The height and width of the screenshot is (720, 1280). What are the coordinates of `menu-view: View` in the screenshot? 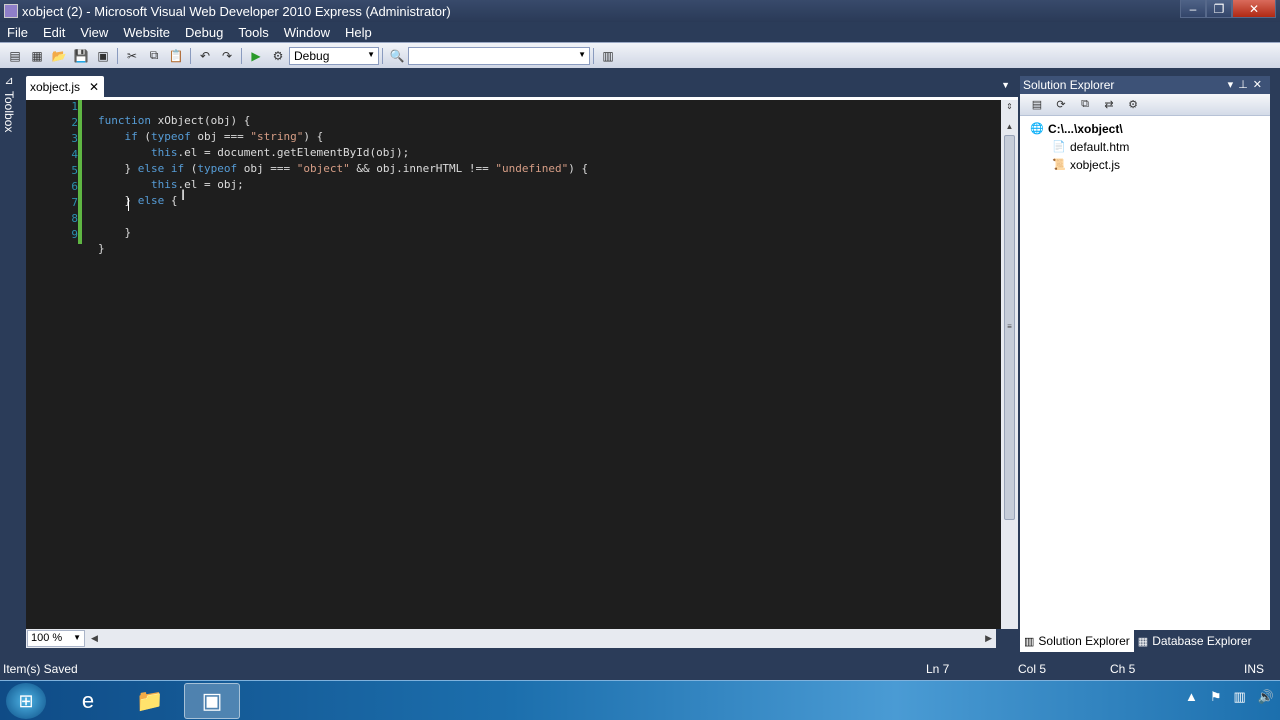 It's located at (94, 32).